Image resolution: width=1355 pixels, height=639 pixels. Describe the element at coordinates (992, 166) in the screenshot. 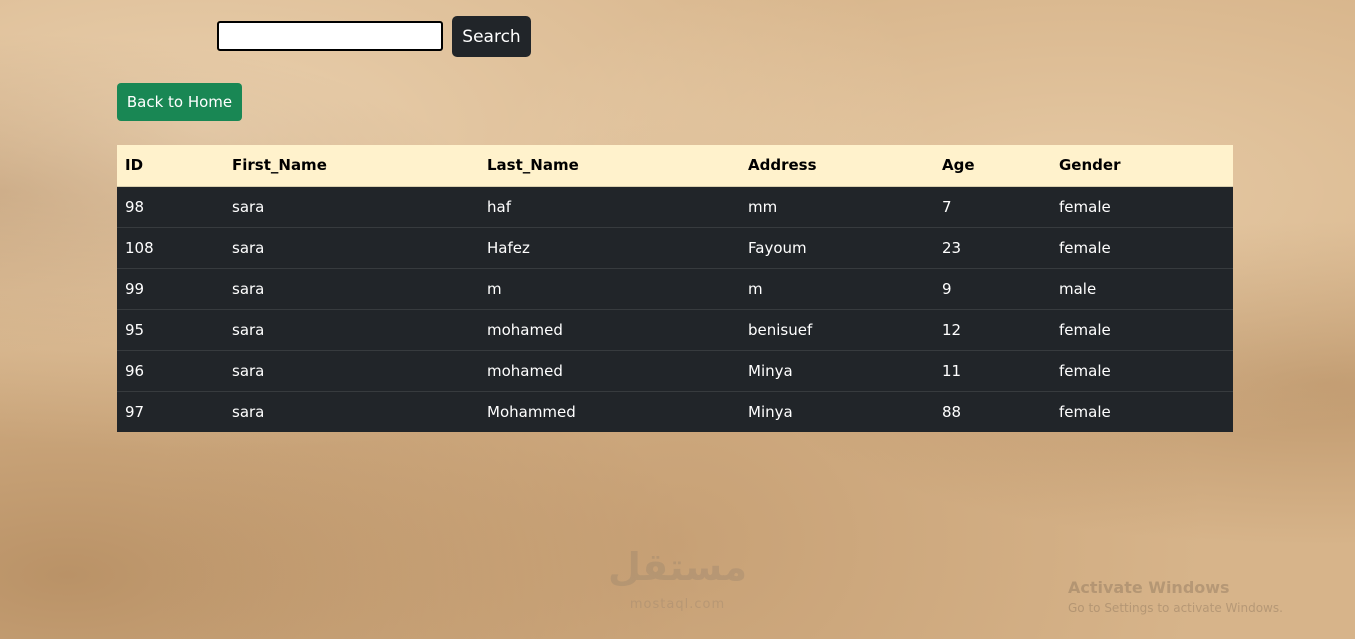

I see `column-header-age: Age` at that location.